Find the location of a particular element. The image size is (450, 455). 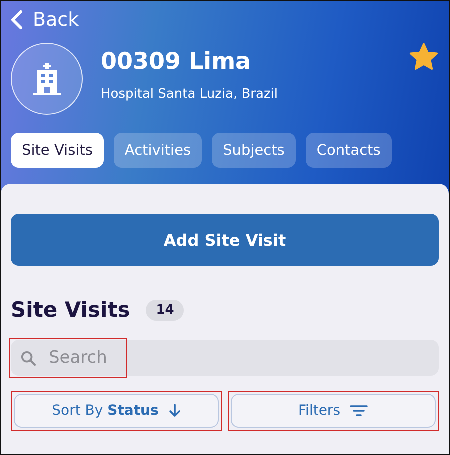

arrow-down-icon is located at coordinates (174, 411).